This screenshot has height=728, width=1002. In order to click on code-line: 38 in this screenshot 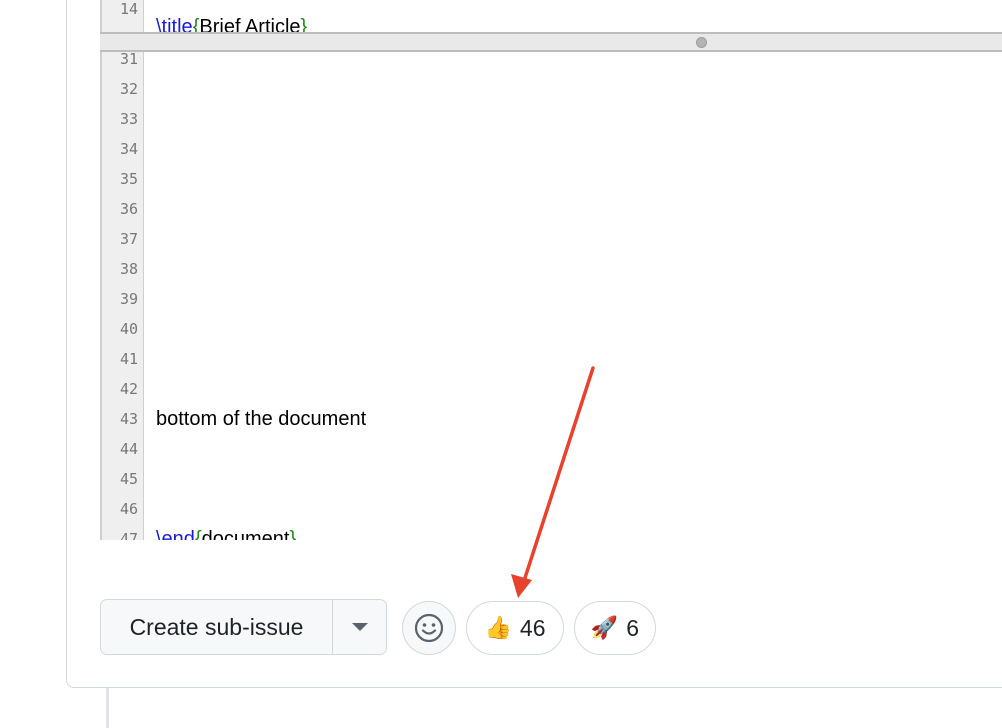, I will do `click(551, 269)`.